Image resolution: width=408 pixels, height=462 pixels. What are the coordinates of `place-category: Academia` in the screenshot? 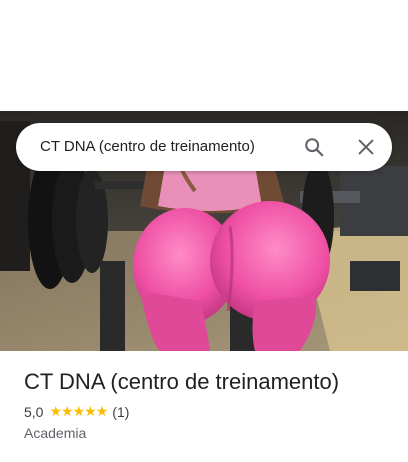 It's located at (55, 433).